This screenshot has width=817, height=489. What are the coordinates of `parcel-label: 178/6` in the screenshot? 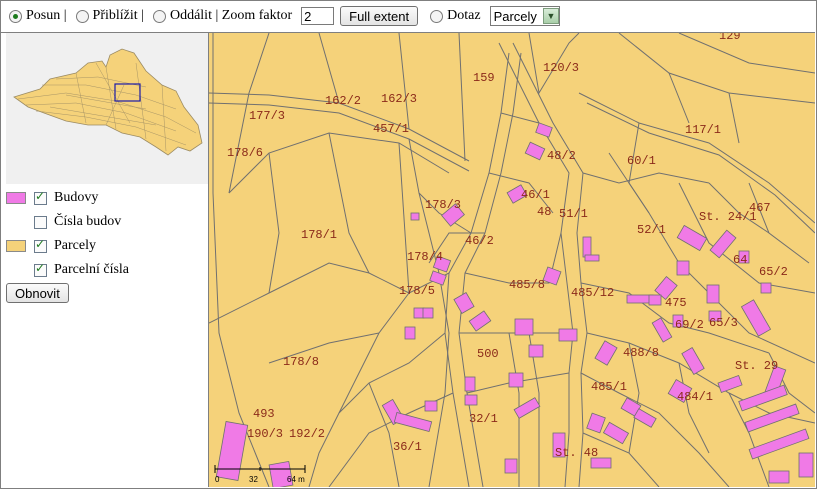 It's located at (245, 153).